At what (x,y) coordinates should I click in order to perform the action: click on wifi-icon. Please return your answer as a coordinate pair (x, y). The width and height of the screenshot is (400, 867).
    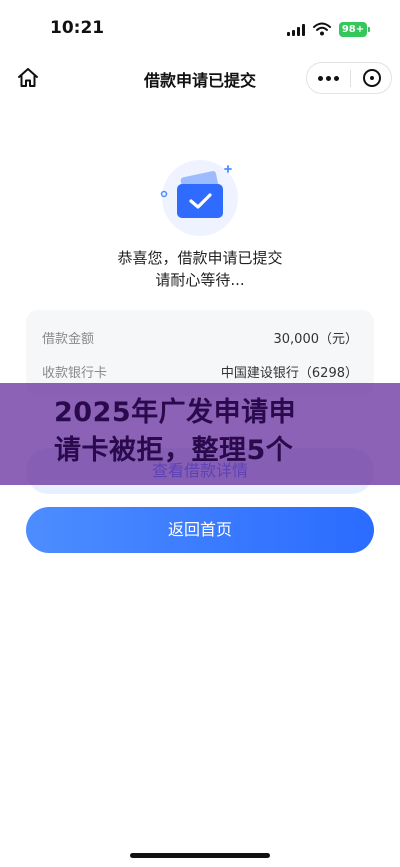
    Looking at the image, I should click on (322, 29).